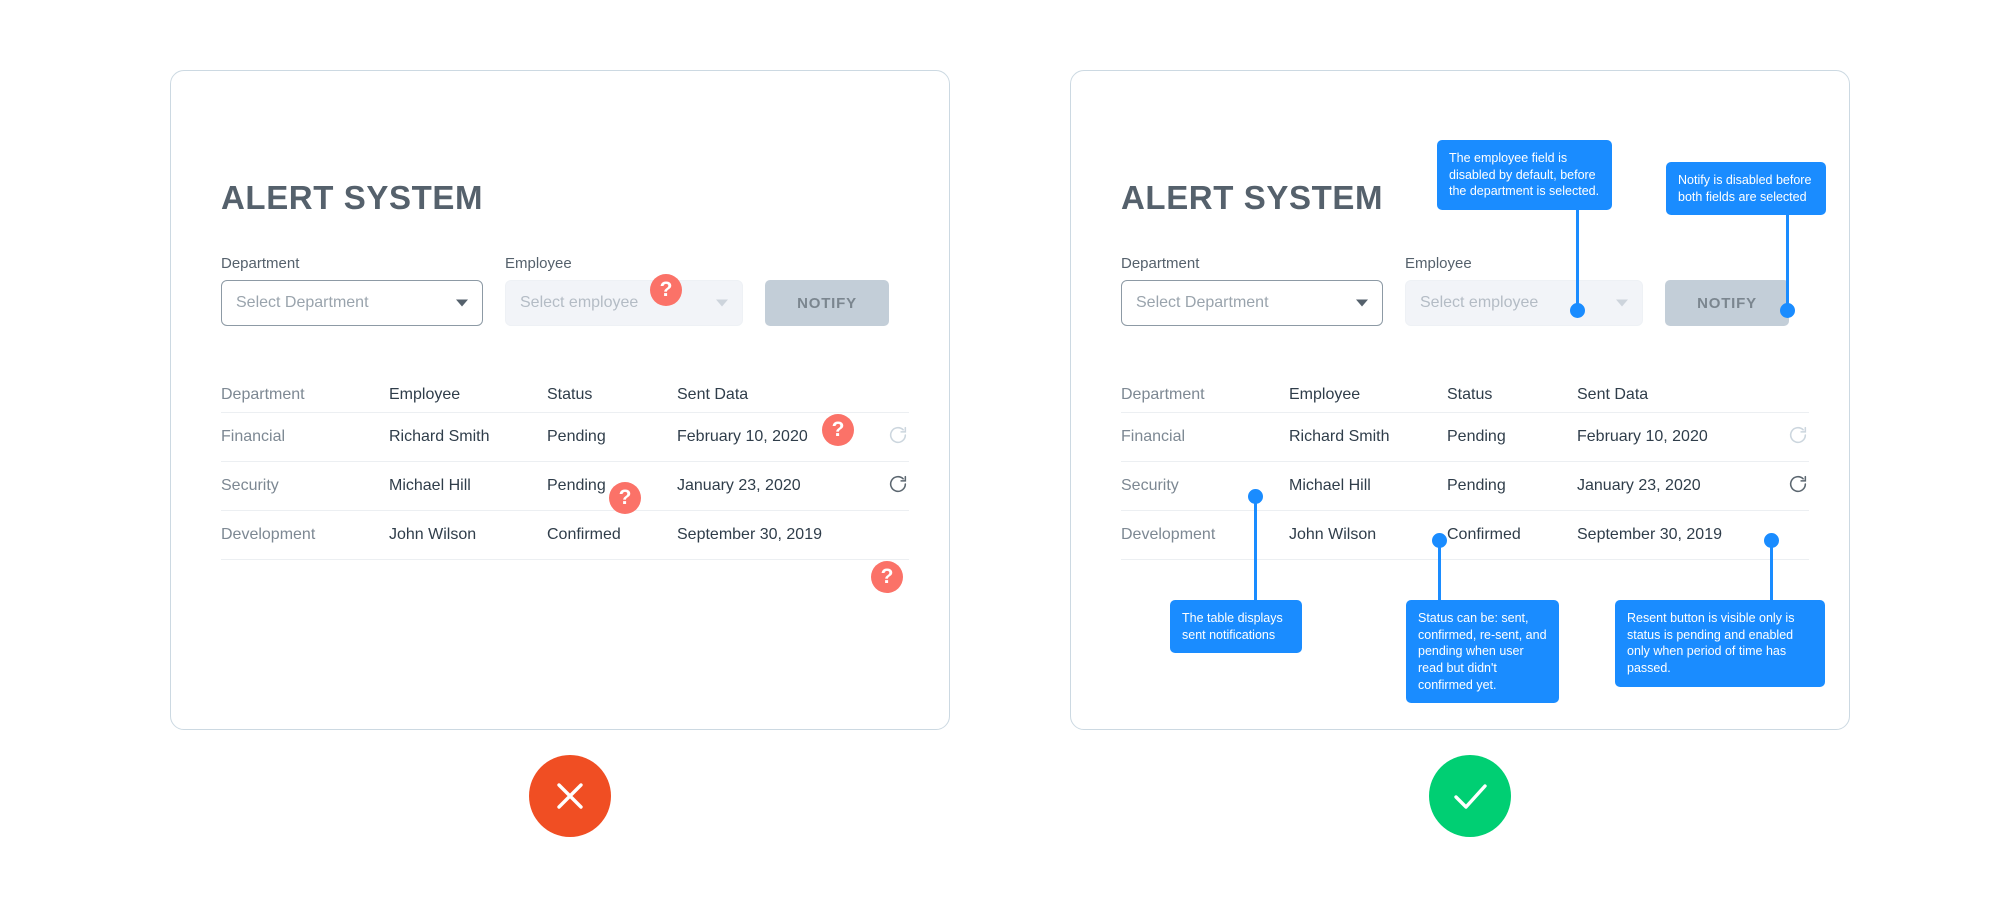 This screenshot has width=2000, height=900. I want to click on question-badge-status: ?, so click(625, 498).